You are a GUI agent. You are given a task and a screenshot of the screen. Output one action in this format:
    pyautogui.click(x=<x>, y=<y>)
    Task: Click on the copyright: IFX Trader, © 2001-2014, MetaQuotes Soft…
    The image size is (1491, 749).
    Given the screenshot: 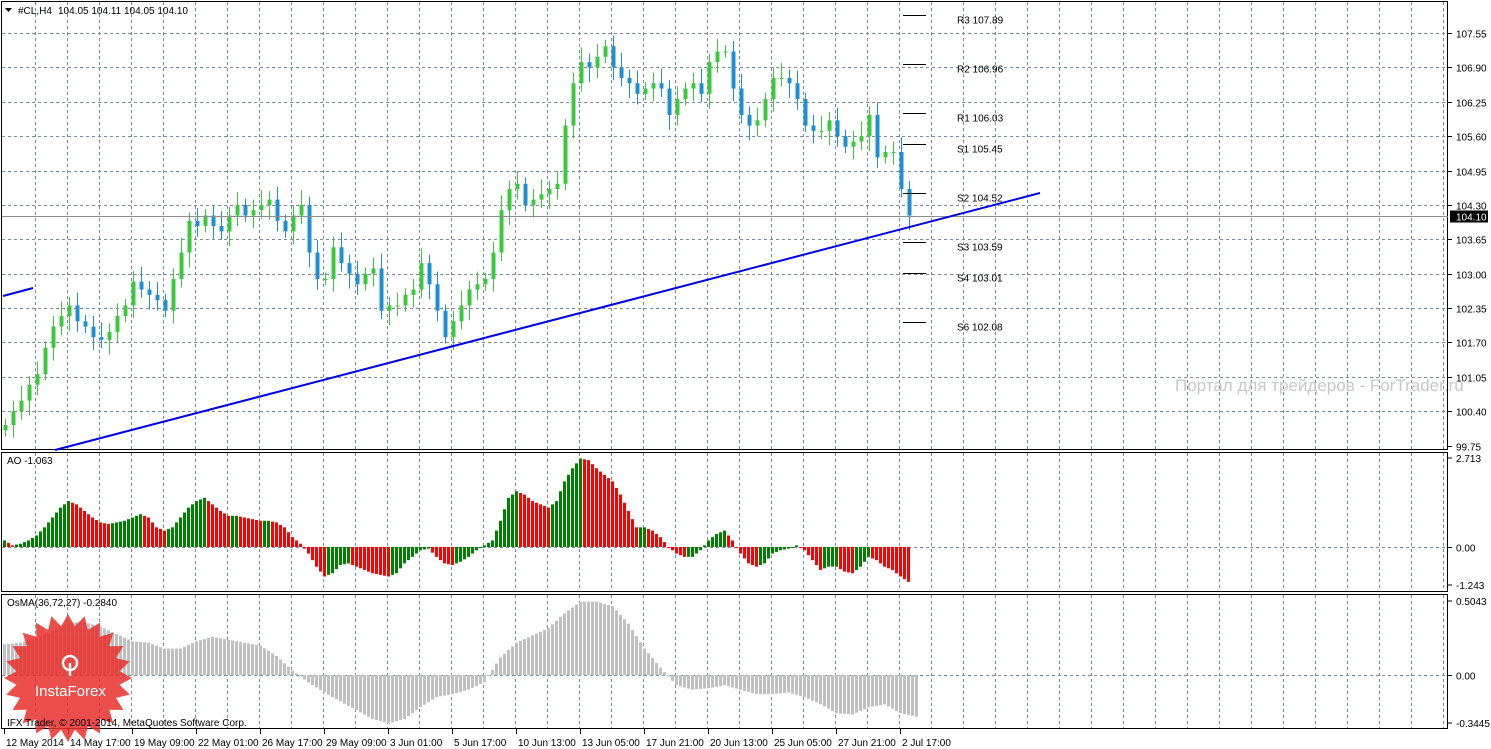 What is the action you would take?
    pyautogui.click(x=127, y=723)
    